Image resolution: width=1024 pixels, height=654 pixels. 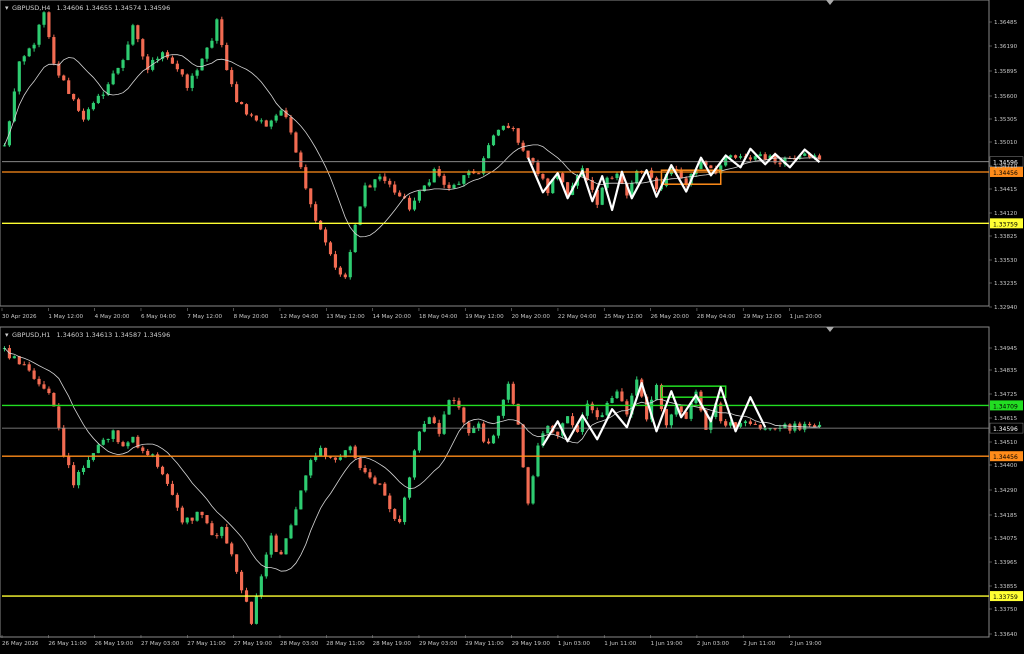 I want to click on x-tick-label: 1 May 12:00, so click(x=65, y=317).